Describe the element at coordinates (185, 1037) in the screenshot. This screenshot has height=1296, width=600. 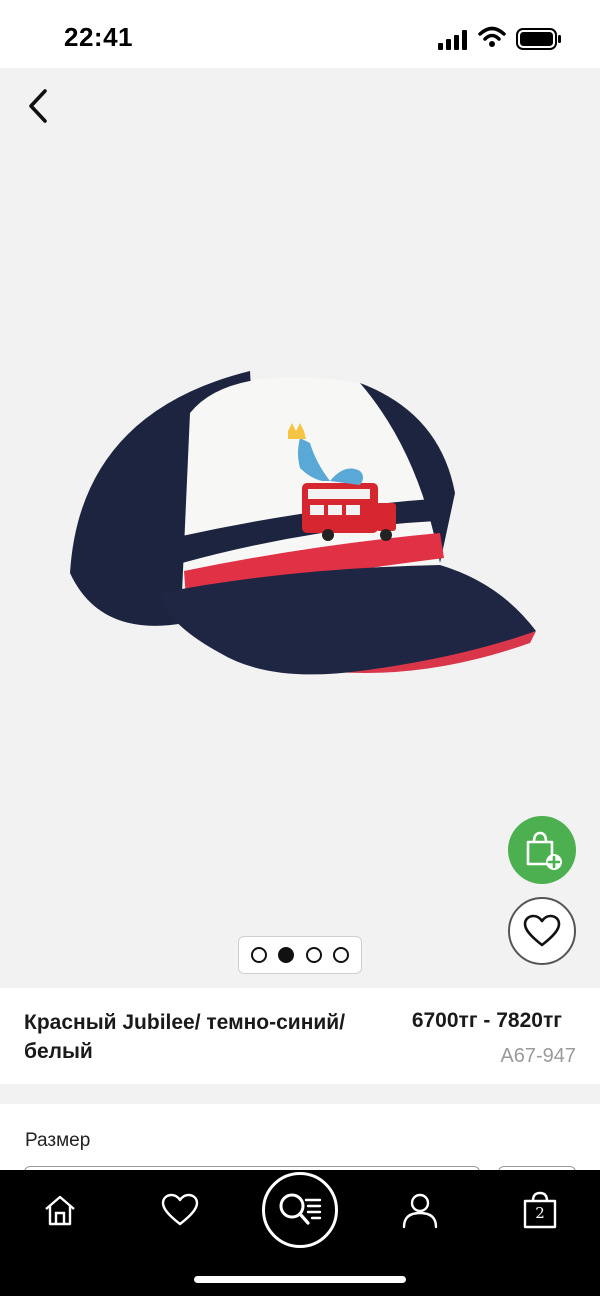
I see `product-name: Красный Jubilee/ темно-синий/белый` at that location.